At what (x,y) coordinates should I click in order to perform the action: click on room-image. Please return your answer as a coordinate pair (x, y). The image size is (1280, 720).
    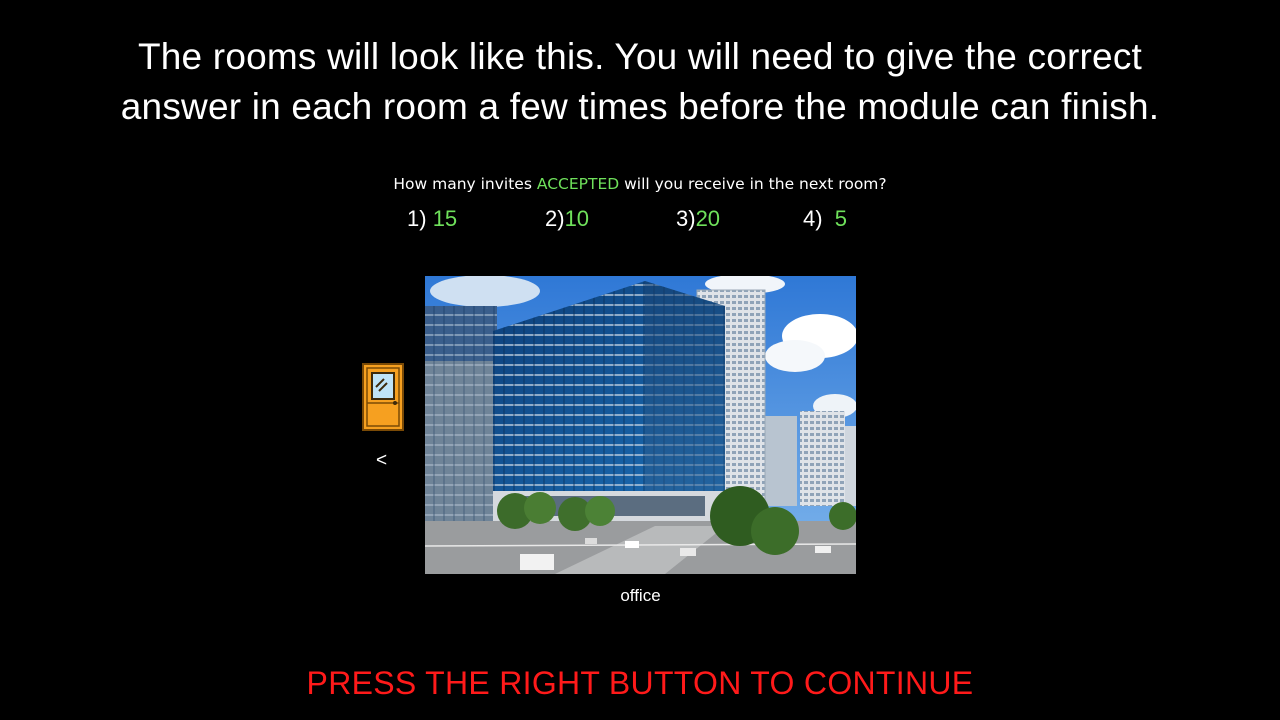
    Looking at the image, I should click on (640, 425).